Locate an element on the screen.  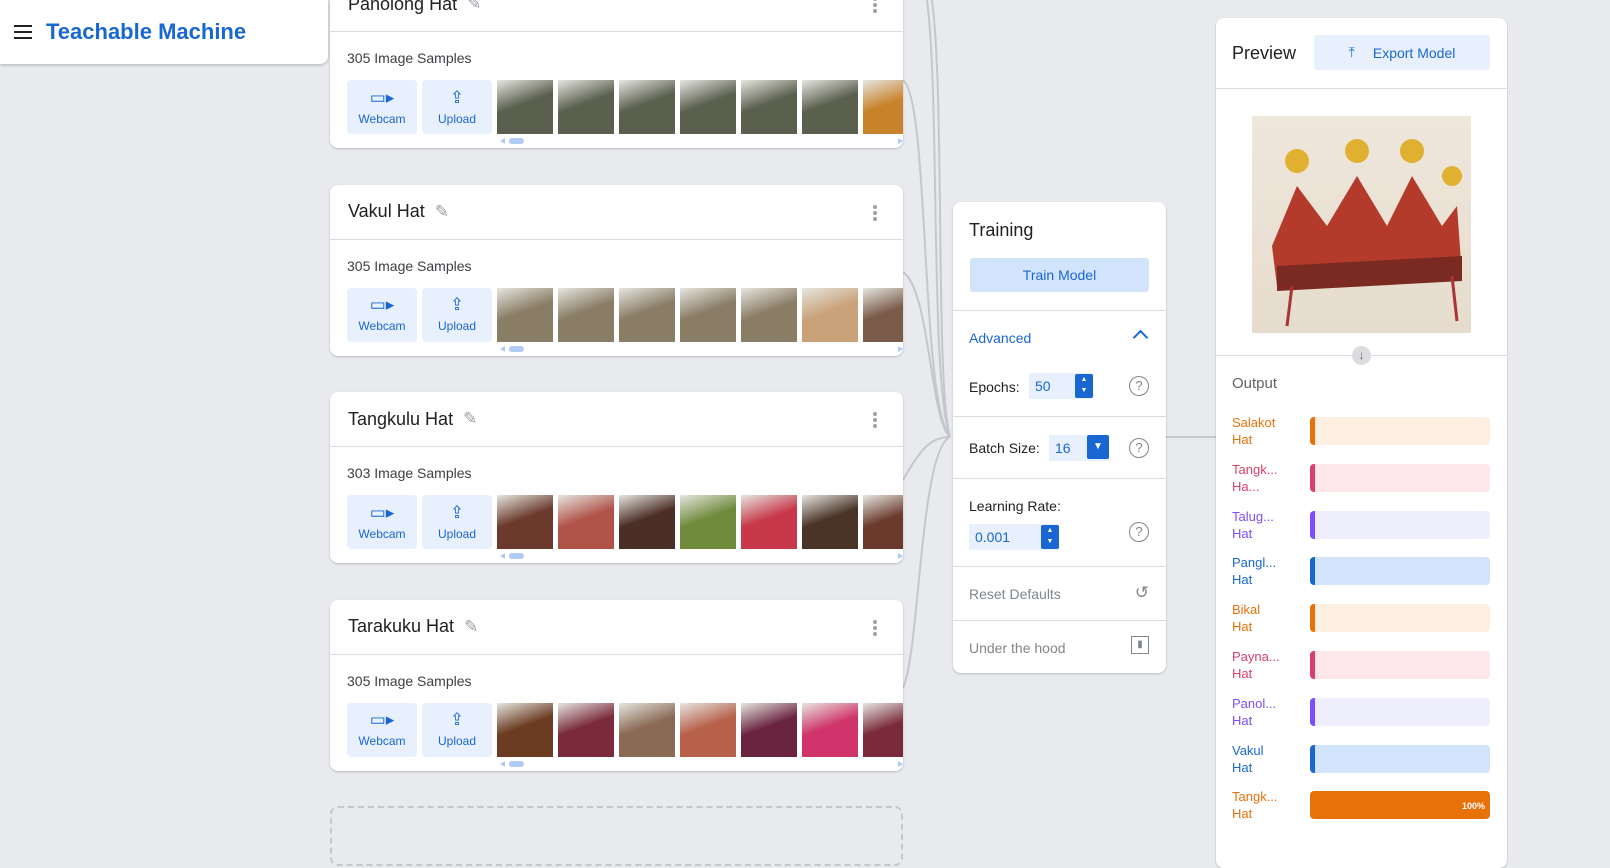
confidence-fill: 100% is located at coordinates (1400, 805).